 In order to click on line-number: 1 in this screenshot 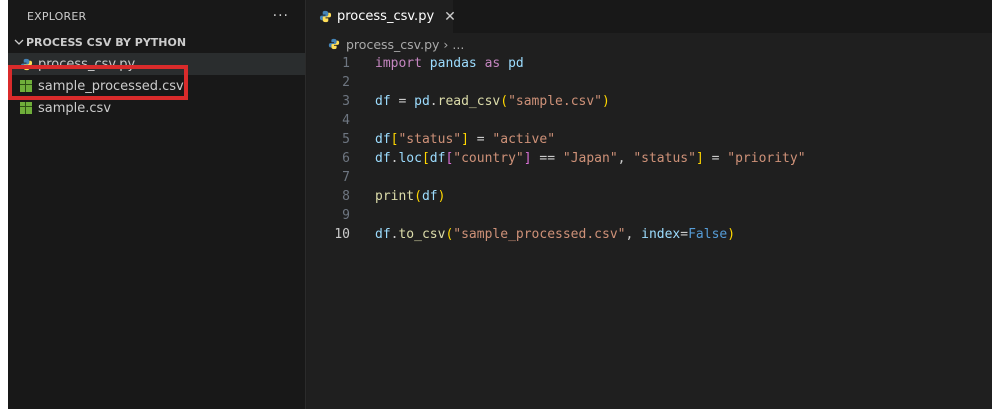, I will do `click(346, 63)`.